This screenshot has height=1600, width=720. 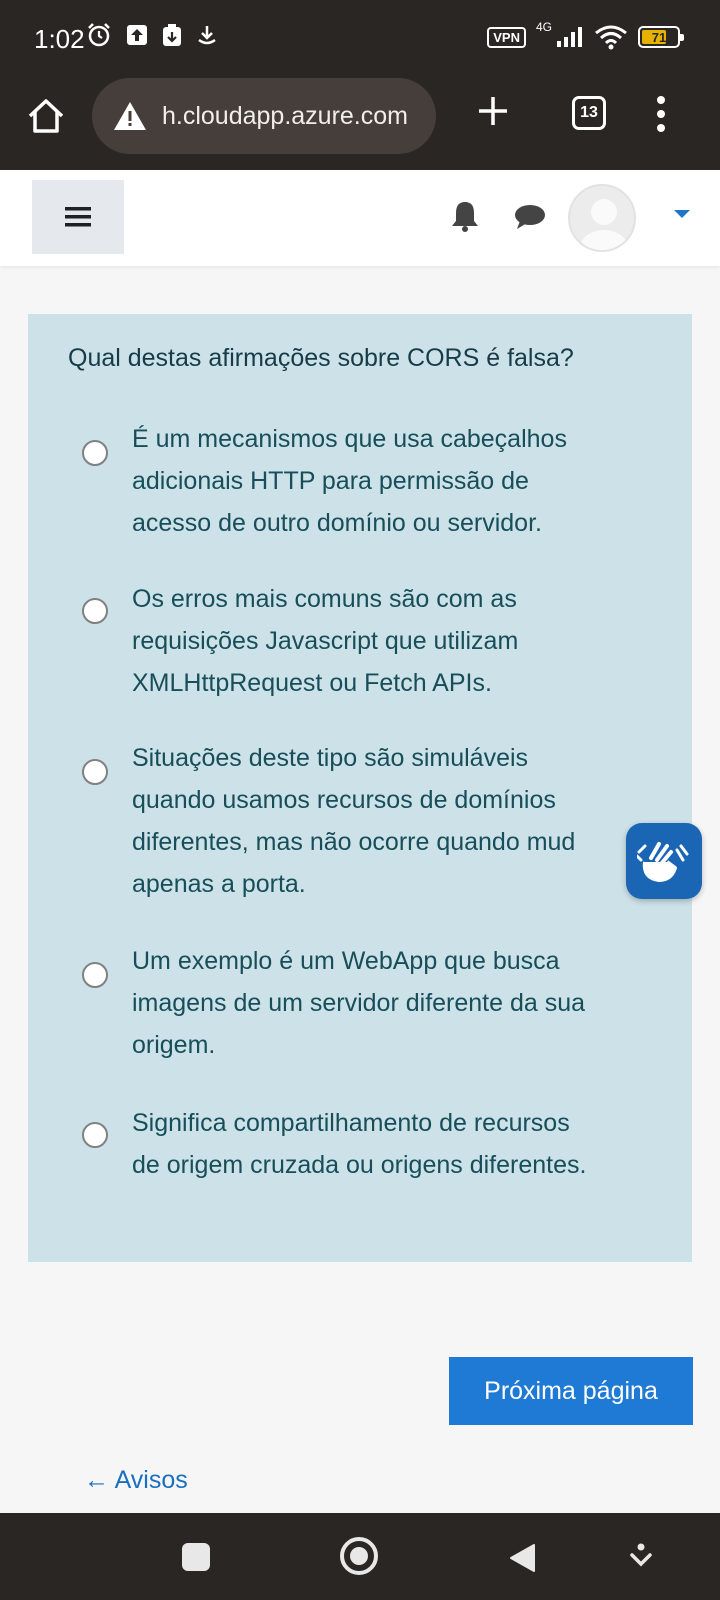 I want to click on menu-button, so click(x=78, y=217).